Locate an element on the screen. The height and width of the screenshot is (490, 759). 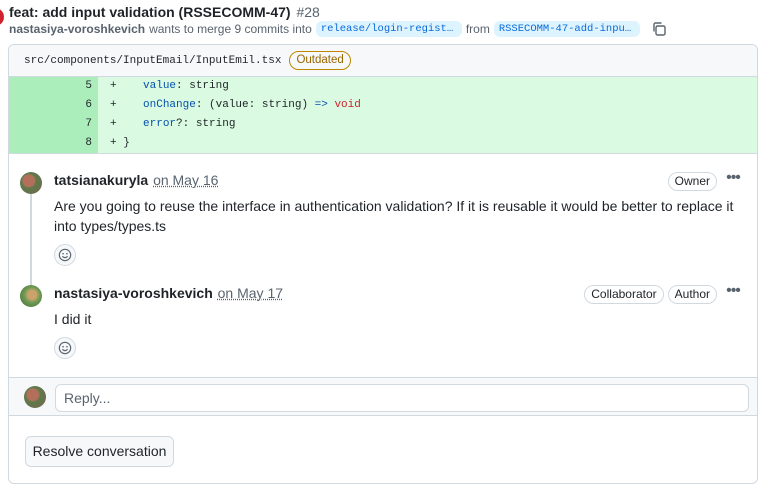
comment-header: nastasiya-voroshkevich on May 17 is located at coordinates (168, 293).